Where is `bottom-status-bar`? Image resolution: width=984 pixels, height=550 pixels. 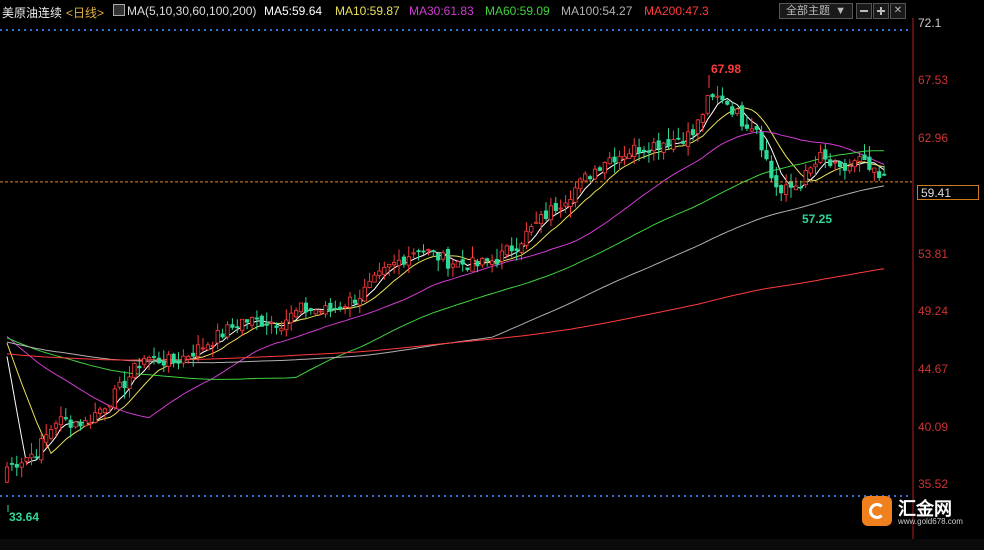
bottom-status-bar is located at coordinates (492, 544).